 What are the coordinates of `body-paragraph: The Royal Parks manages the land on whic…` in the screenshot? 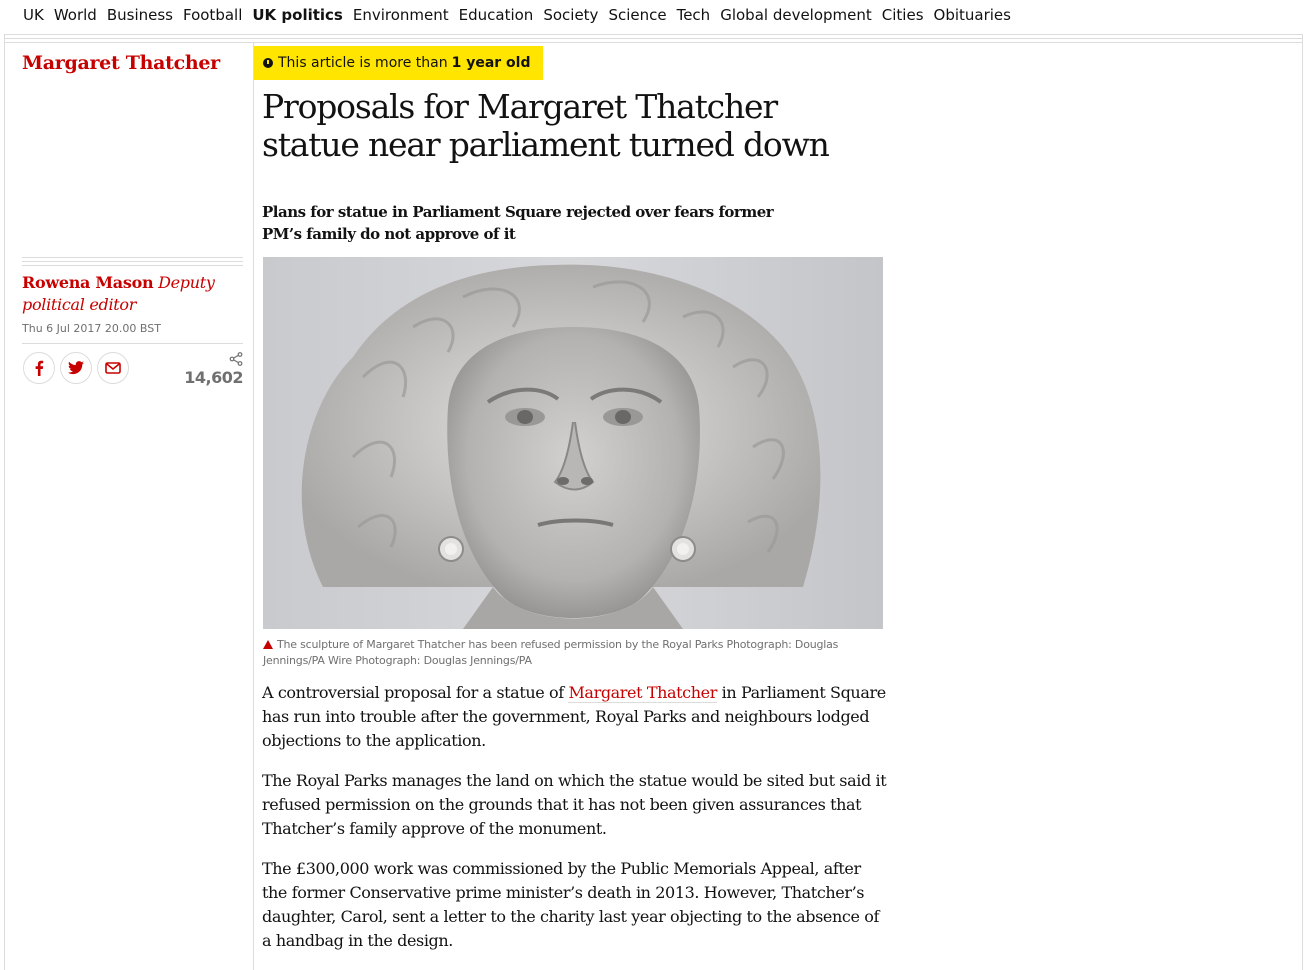 It's located at (574, 804).